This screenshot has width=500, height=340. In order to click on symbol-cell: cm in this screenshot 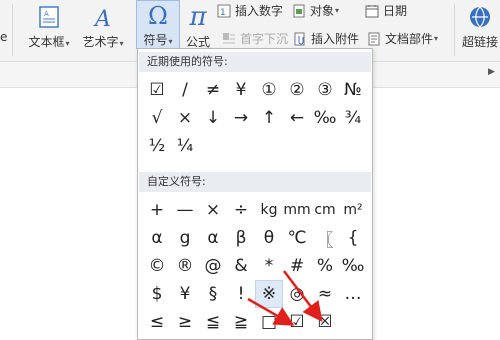, I will do `click(325, 210)`.